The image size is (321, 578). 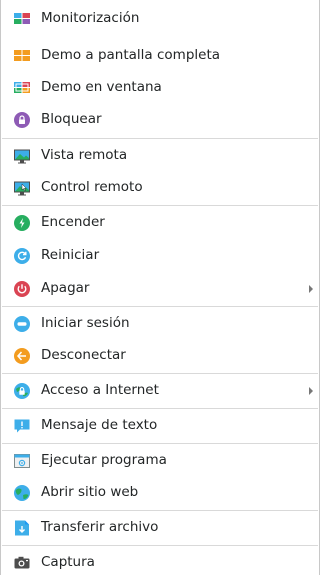 What do you see at coordinates (131, 55) in the screenshot?
I see `menu-item-label: Demo a pantalla completa` at bounding box center [131, 55].